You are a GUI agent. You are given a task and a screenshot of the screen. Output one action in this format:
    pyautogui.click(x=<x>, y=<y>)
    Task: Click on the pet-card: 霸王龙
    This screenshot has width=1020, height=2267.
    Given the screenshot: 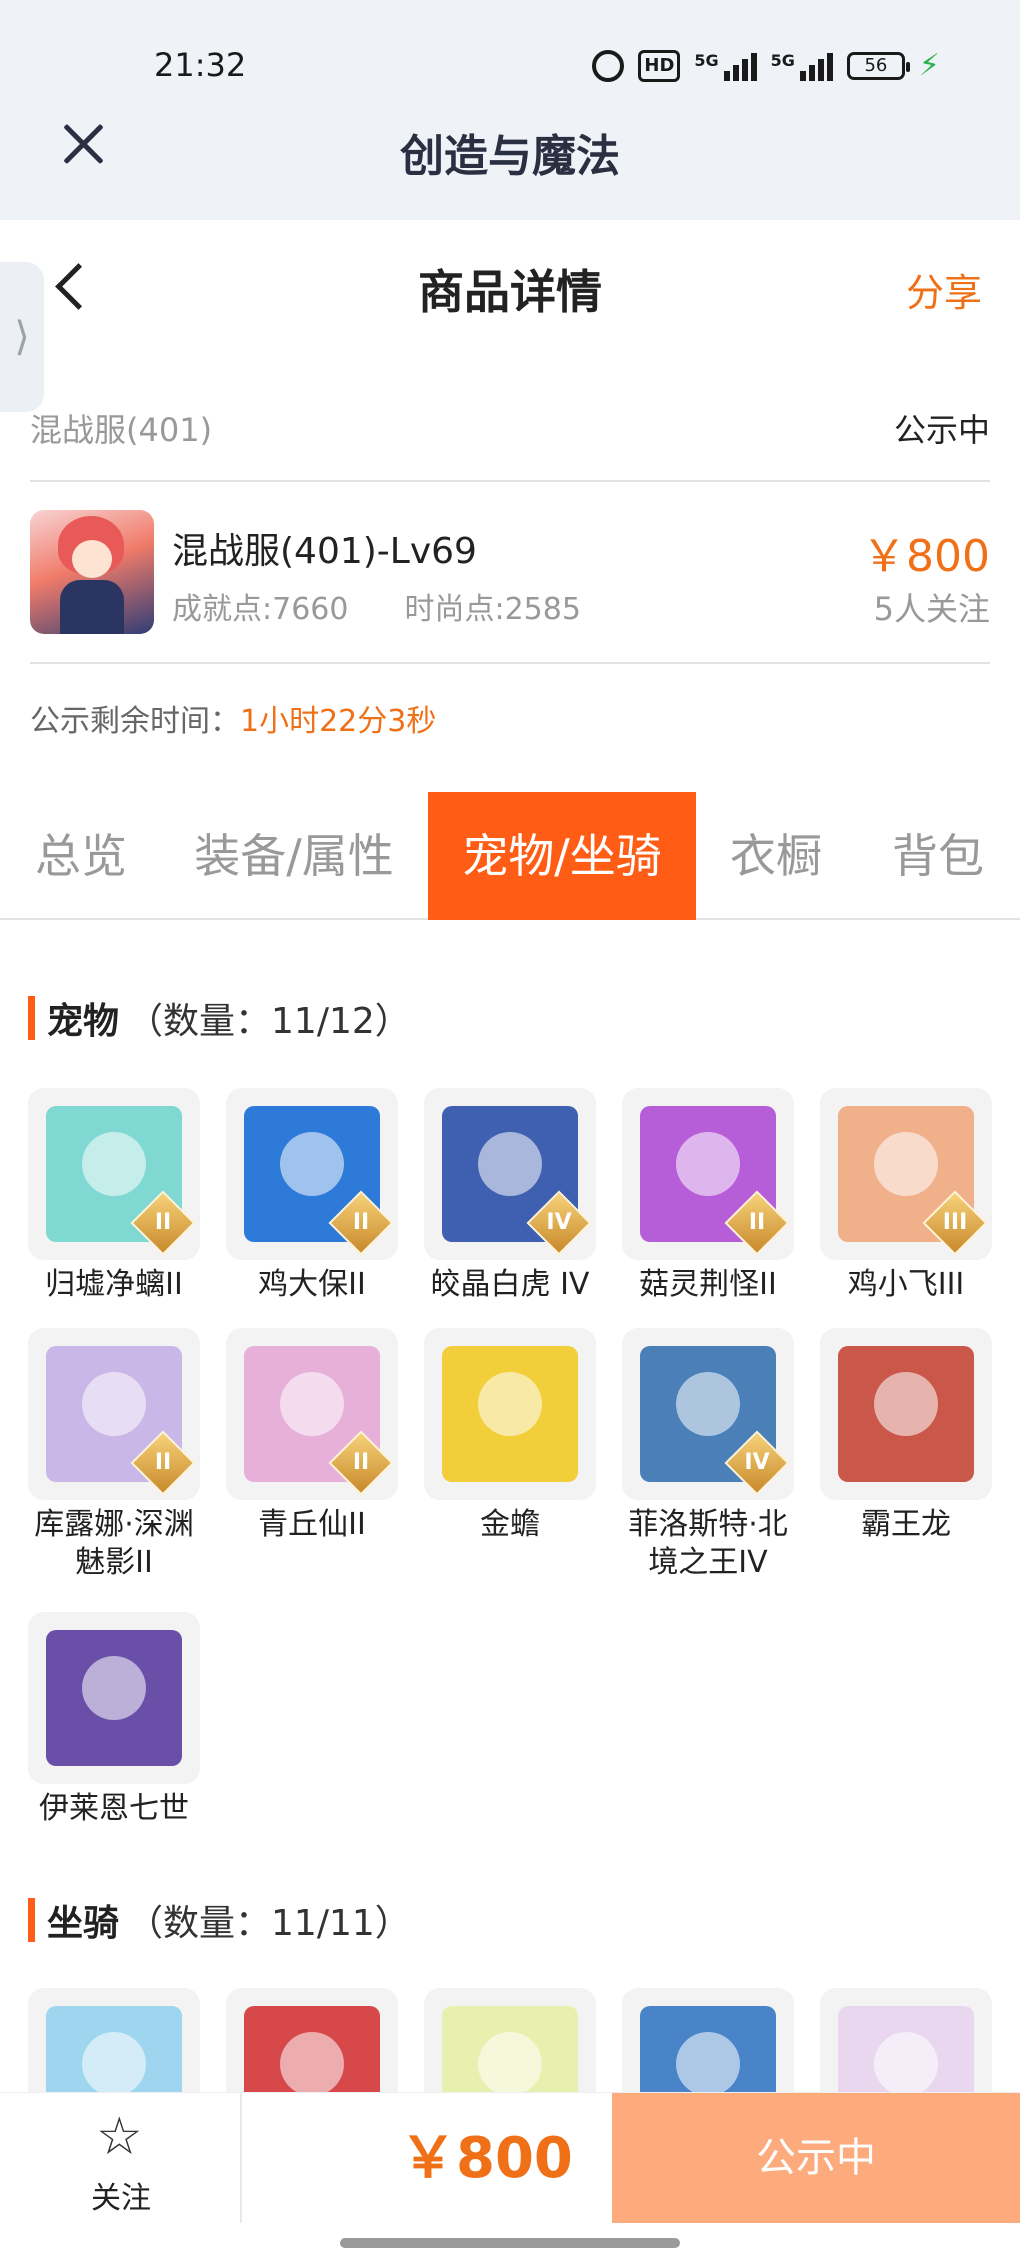 What is the action you would take?
    pyautogui.click(x=906, y=1436)
    